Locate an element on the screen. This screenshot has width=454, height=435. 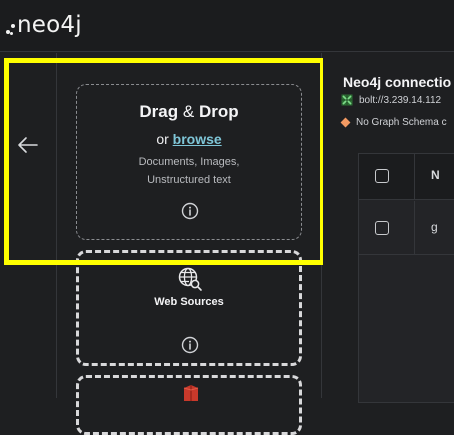
drop-or-line: or browse is located at coordinates (189, 139).